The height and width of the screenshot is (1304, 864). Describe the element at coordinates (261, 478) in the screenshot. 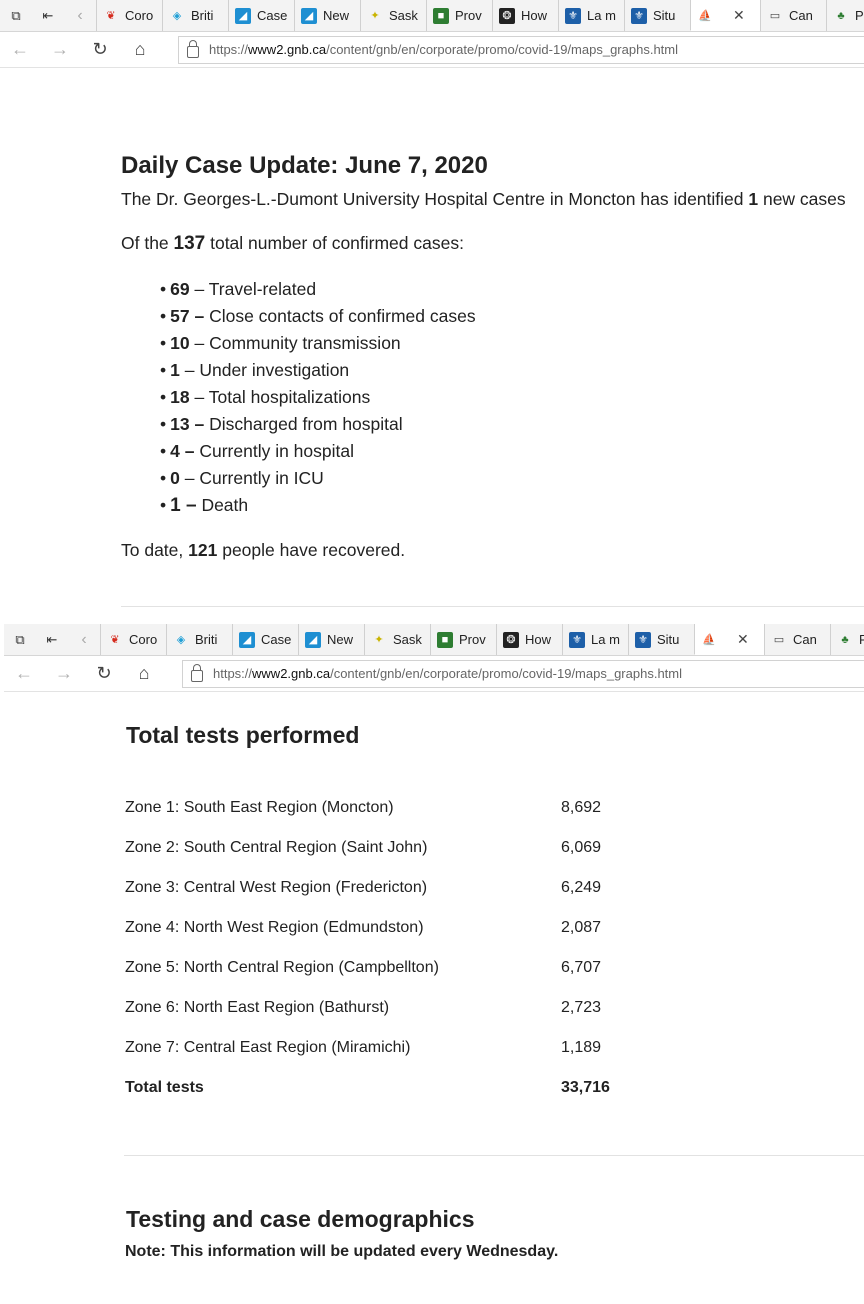

I see `case-stat-label: Currently in ICU` at that location.